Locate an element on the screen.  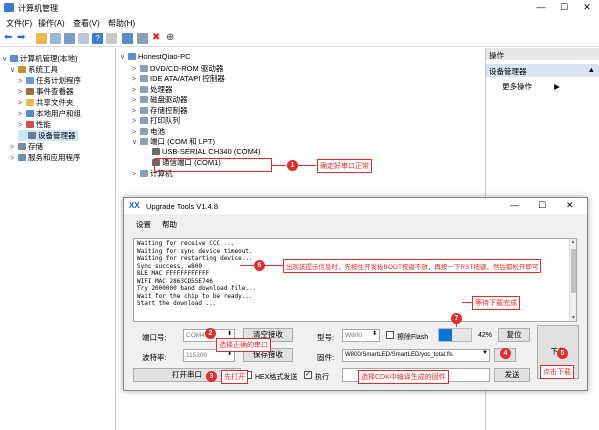
nav-item: ∨ 系统工具 is located at coordinates (34, 69).